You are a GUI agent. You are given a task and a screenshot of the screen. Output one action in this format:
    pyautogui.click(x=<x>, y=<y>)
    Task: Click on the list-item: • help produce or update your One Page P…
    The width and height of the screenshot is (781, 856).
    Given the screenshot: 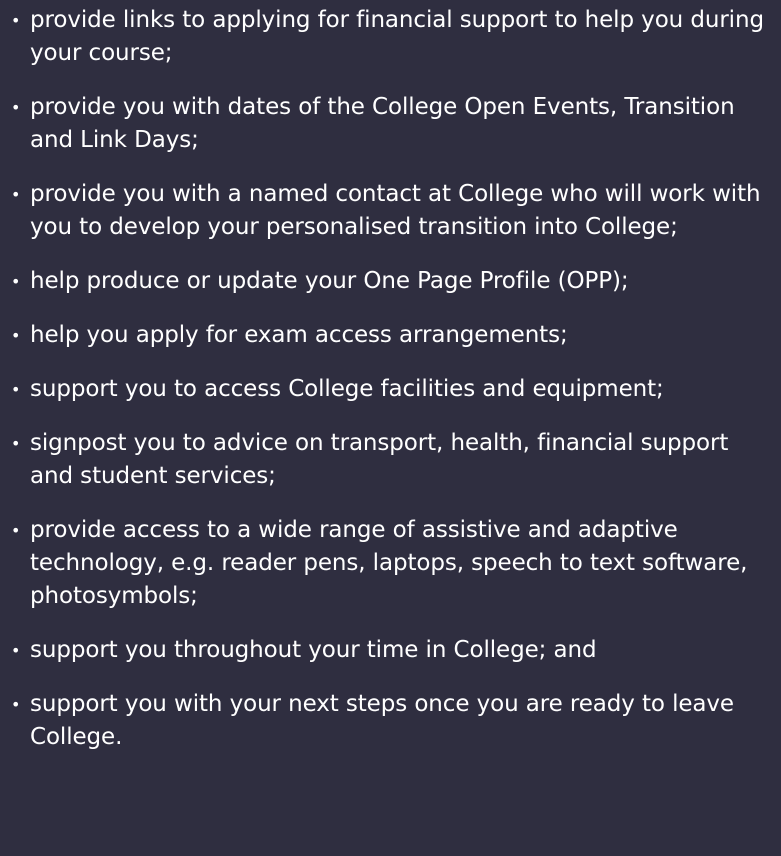 What is the action you would take?
    pyautogui.click(x=393, y=281)
    